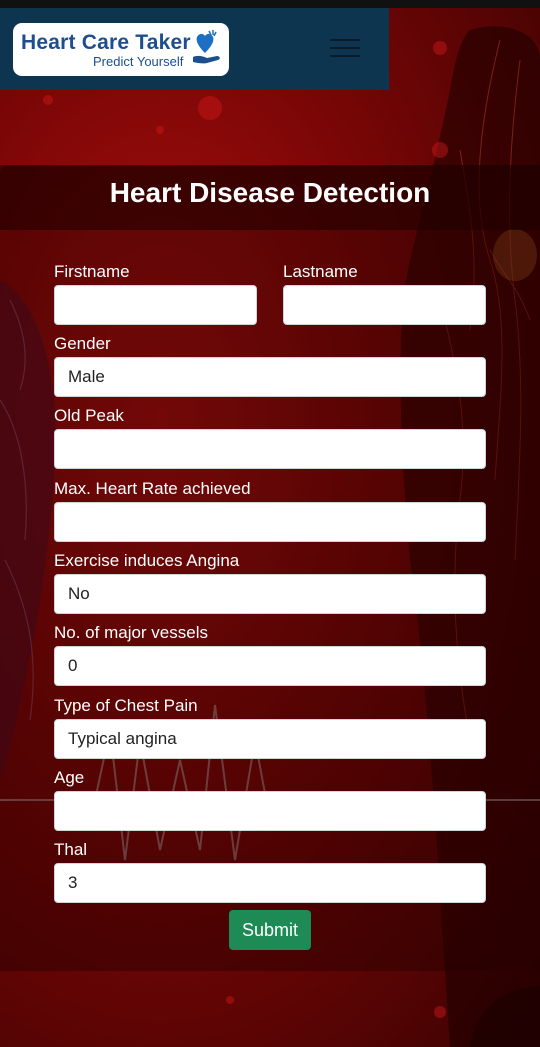 The image size is (540, 1047). I want to click on gender-select: Male, so click(270, 377).